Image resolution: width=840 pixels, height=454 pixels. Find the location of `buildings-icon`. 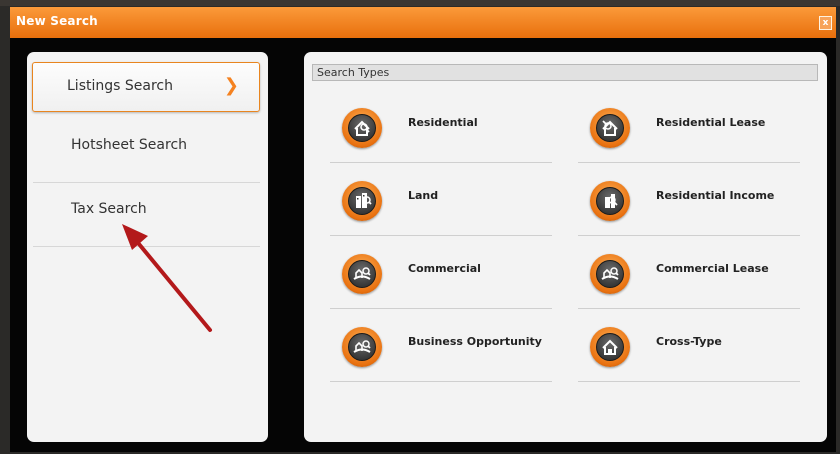

buildings-icon is located at coordinates (362, 201).